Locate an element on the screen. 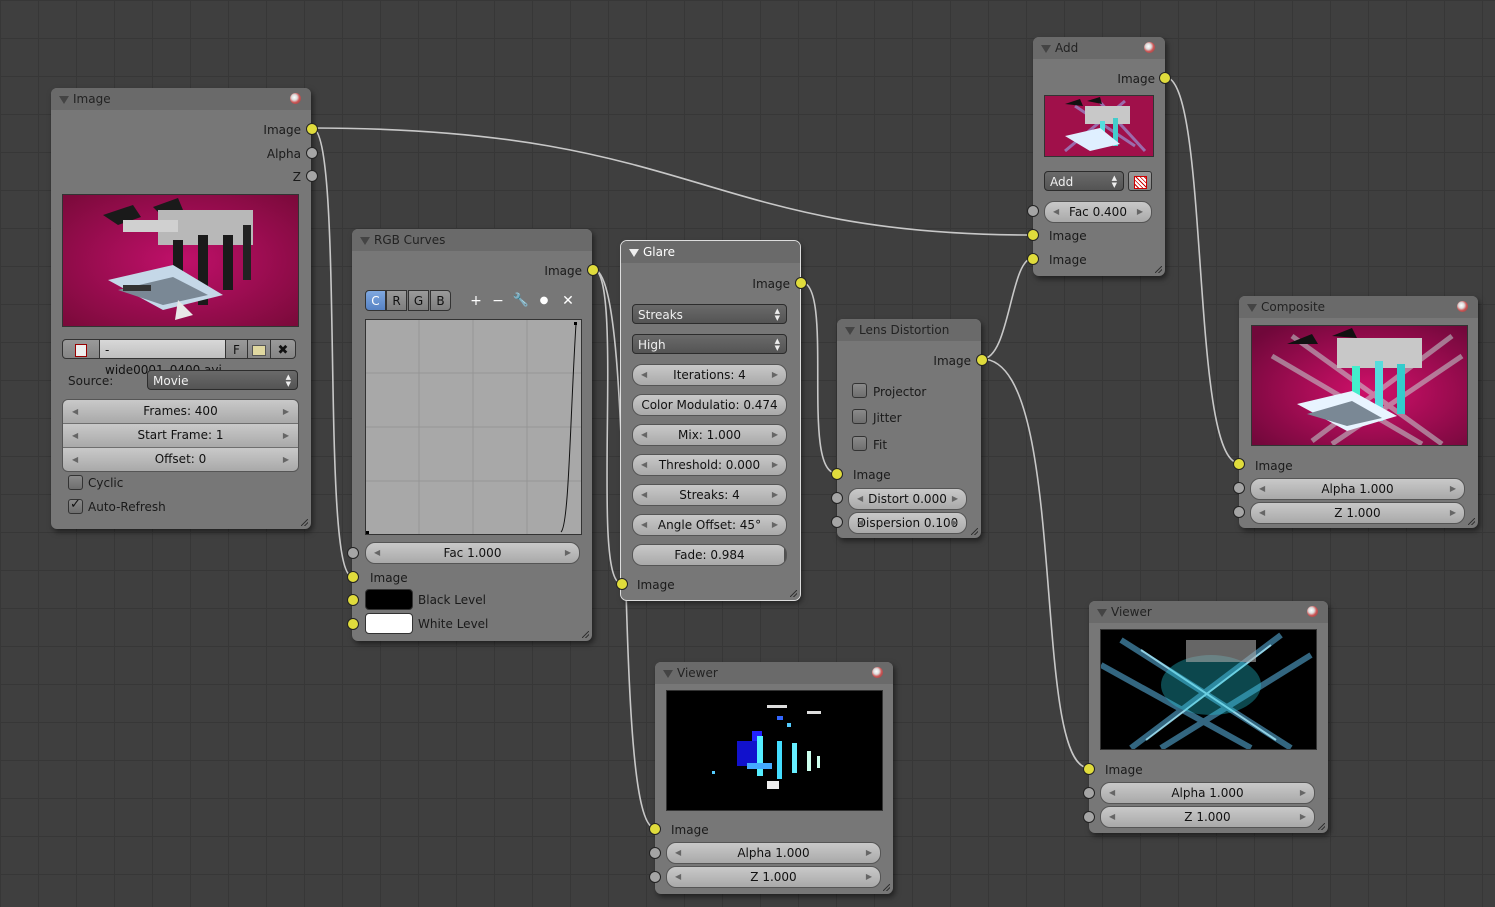  distort-field: ◀ Distort 0.000 ▶ is located at coordinates (907, 499).